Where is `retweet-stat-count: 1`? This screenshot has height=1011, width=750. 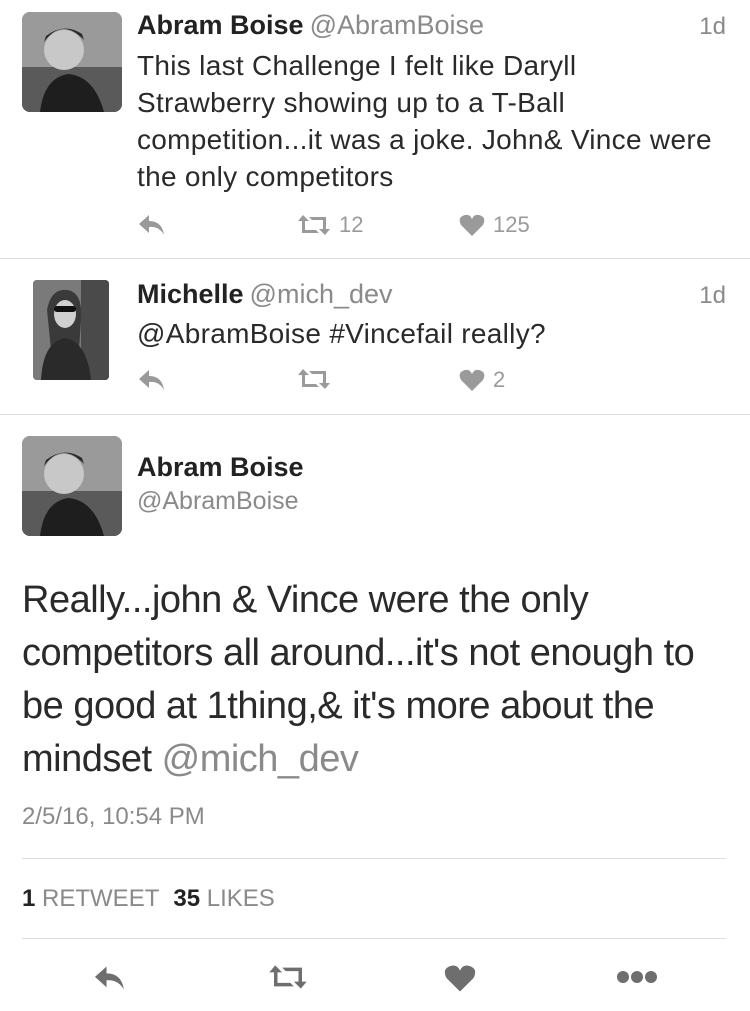
retweet-stat-count: 1 is located at coordinates (29, 898).